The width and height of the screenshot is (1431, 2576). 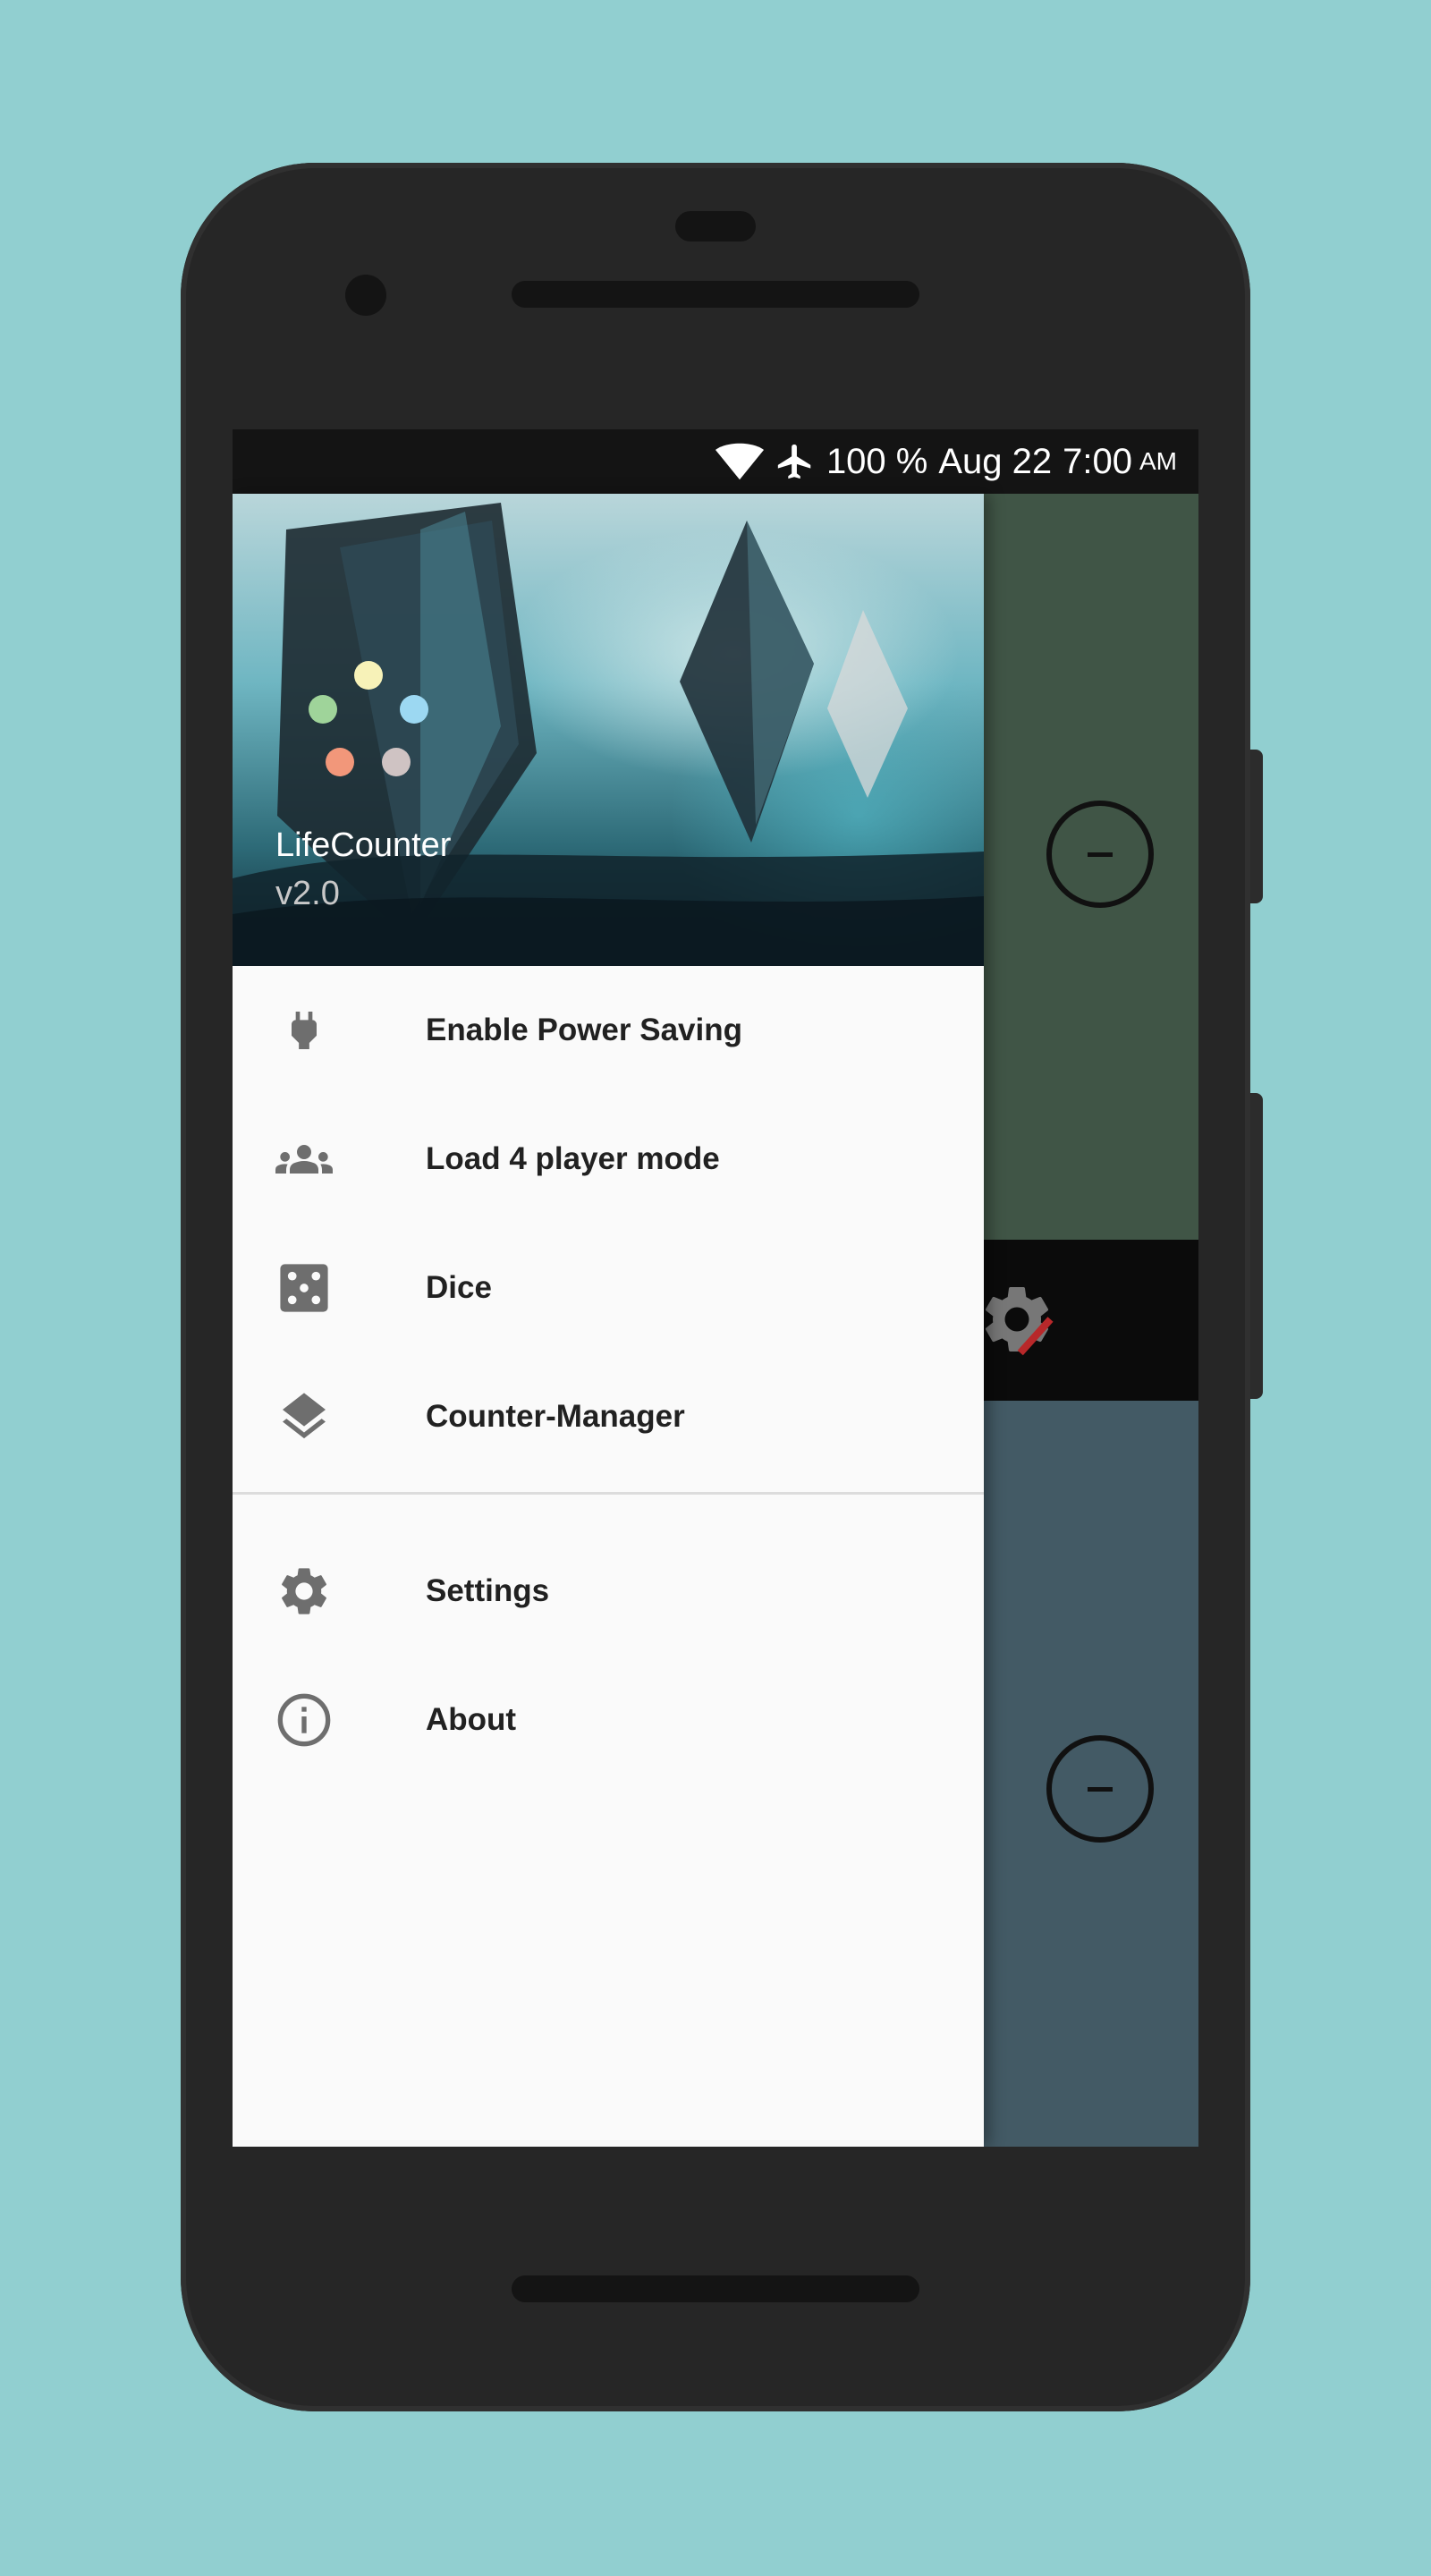 I want to click on earpiece, so click(x=716, y=226).